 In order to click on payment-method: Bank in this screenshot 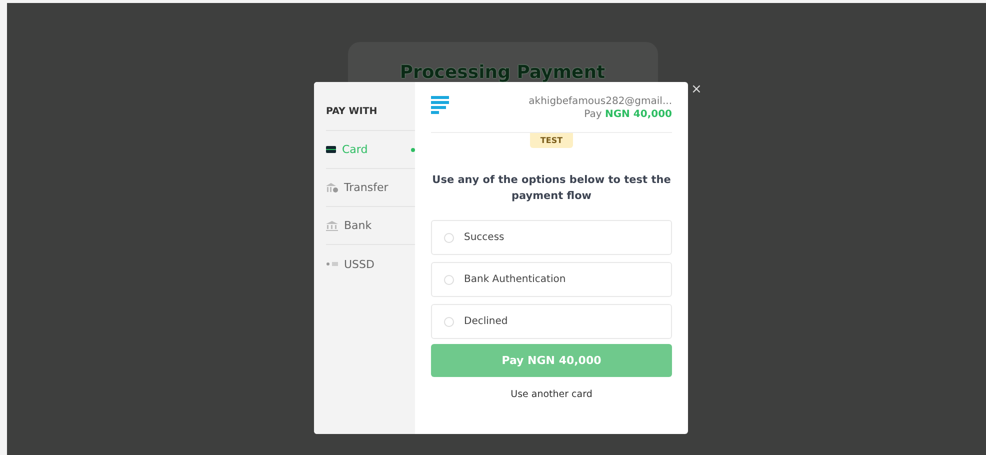, I will do `click(370, 226)`.